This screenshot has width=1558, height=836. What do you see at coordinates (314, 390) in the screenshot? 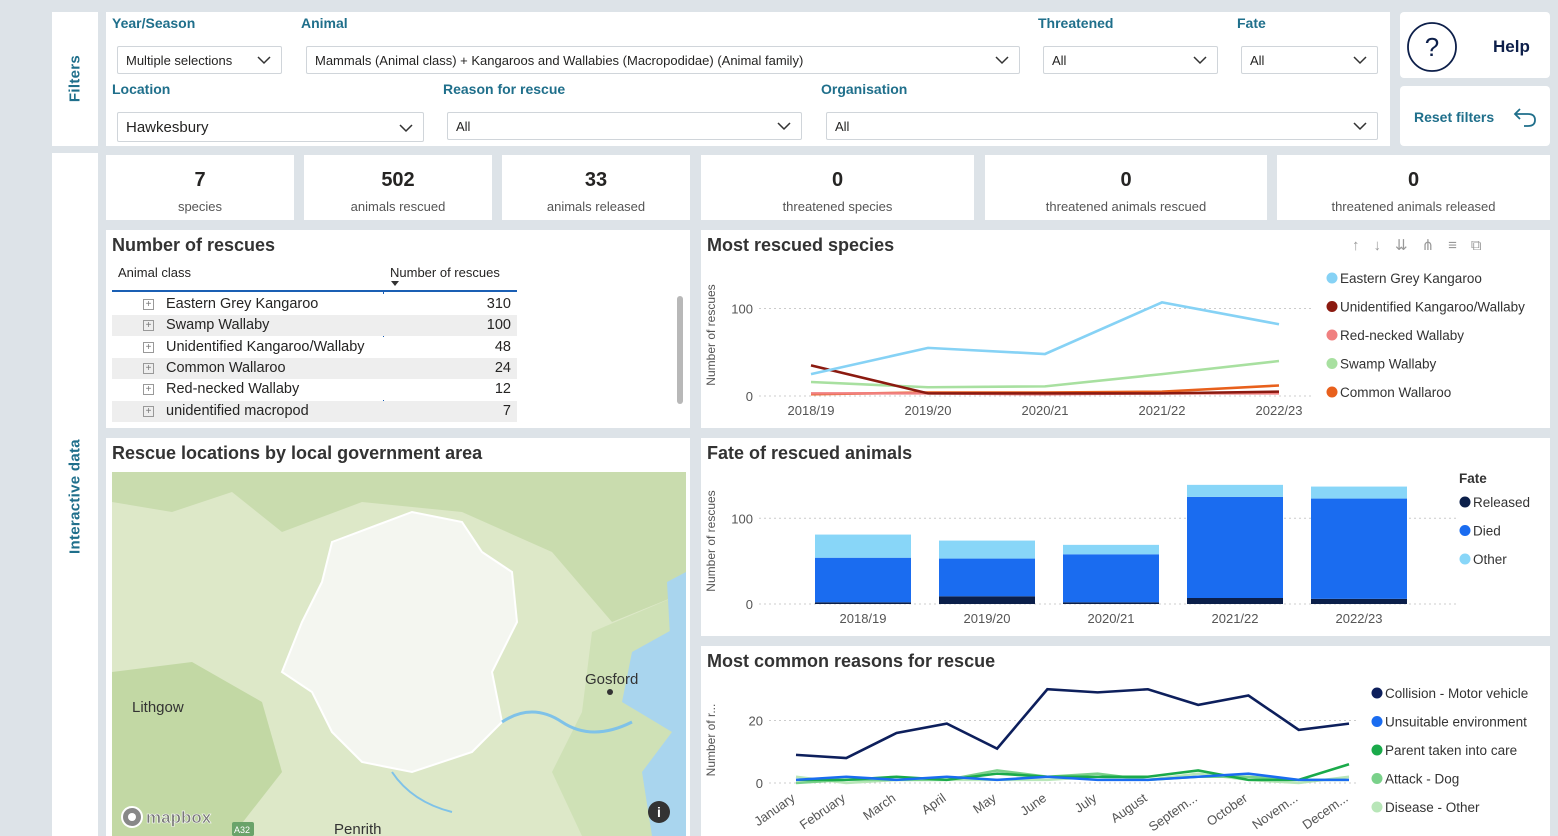
I see `table-row: + Red-necked Wallaby 12` at bounding box center [314, 390].